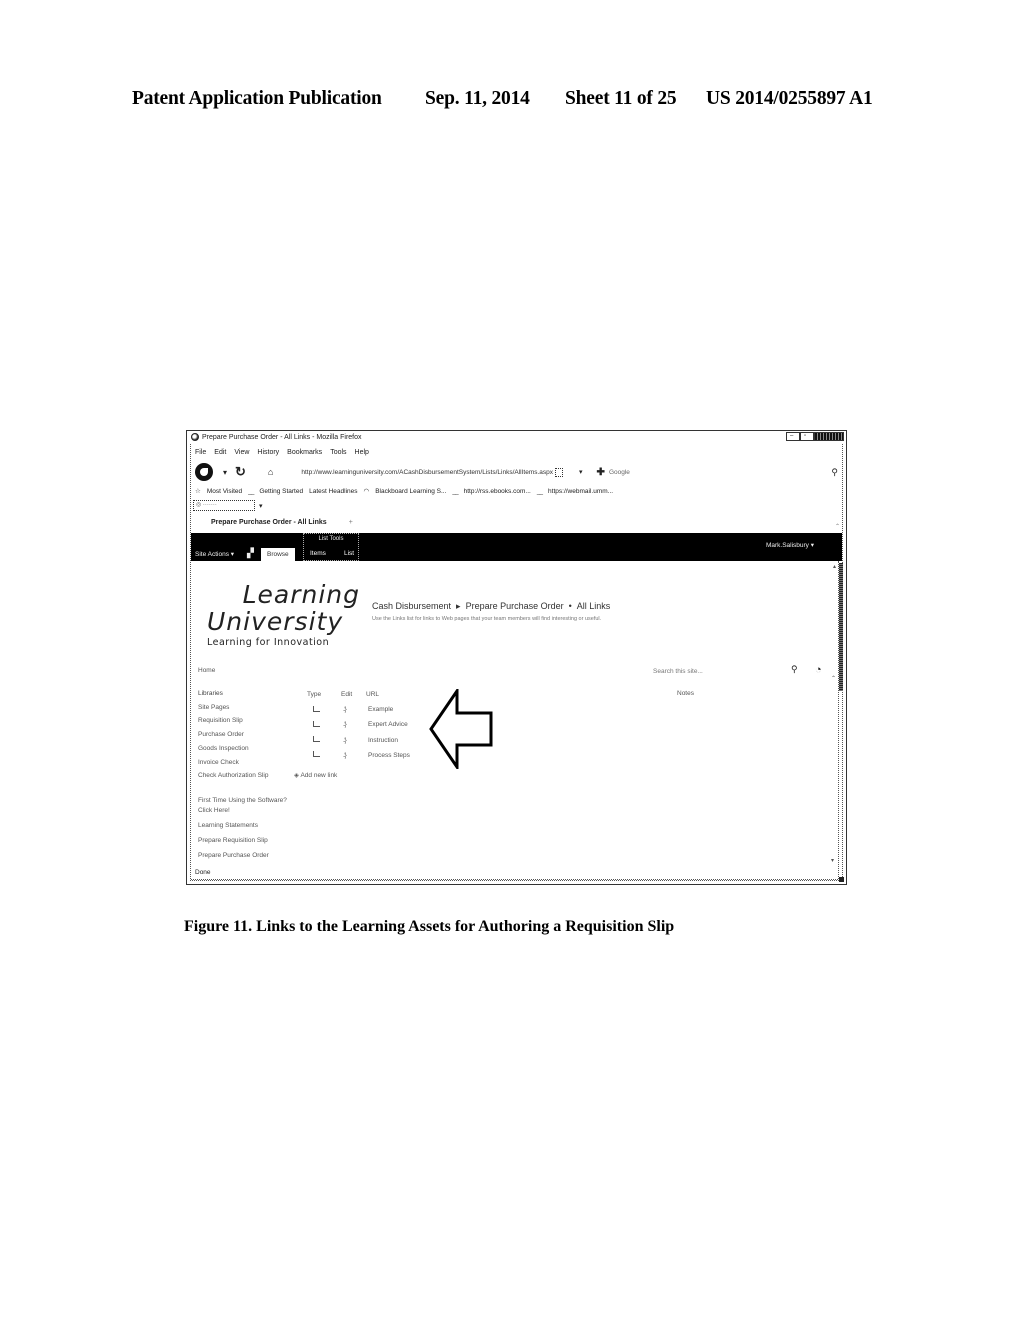 The width and height of the screenshot is (1024, 1320). What do you see at coordinates (304, 452) in the screenshot?
I see `menu-bookmarks: Bookmarks` at bounding box center [304, 452].